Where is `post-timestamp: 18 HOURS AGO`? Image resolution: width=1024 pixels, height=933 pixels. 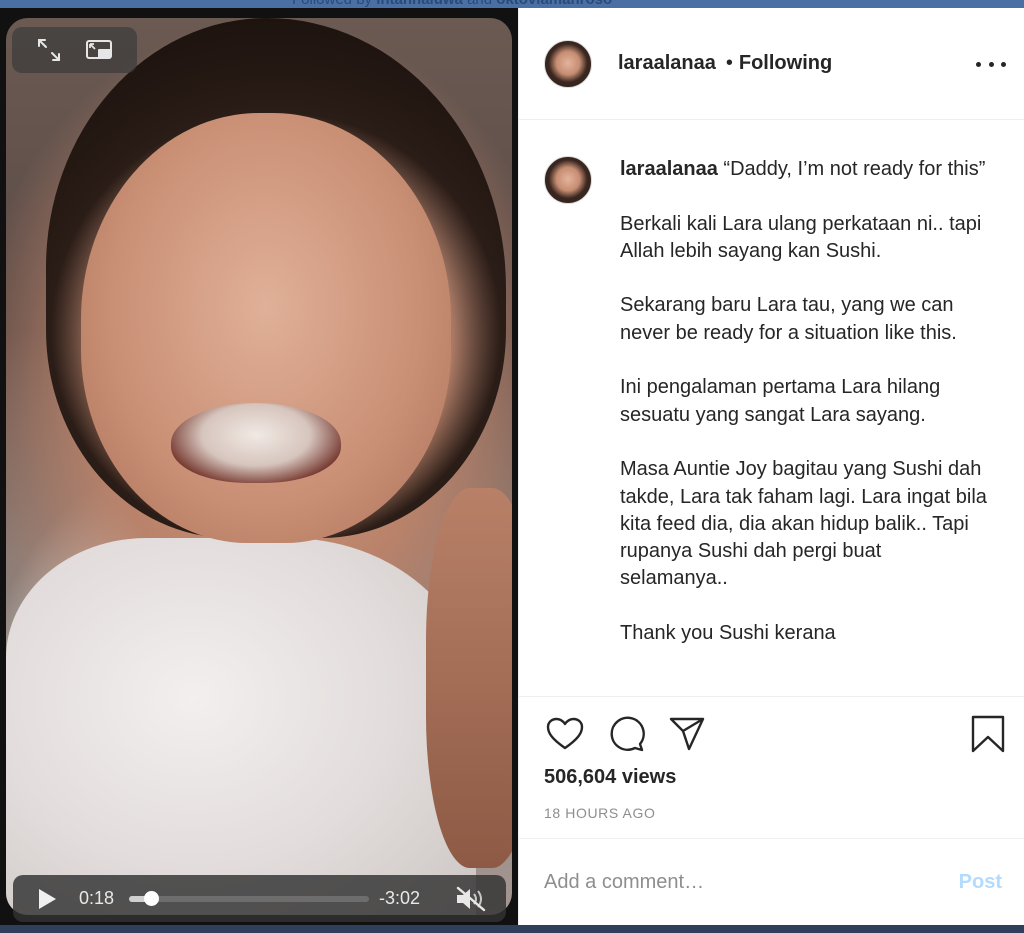
post-timestamp: 18 HOURS AGO is located at coordinates (599, 813).